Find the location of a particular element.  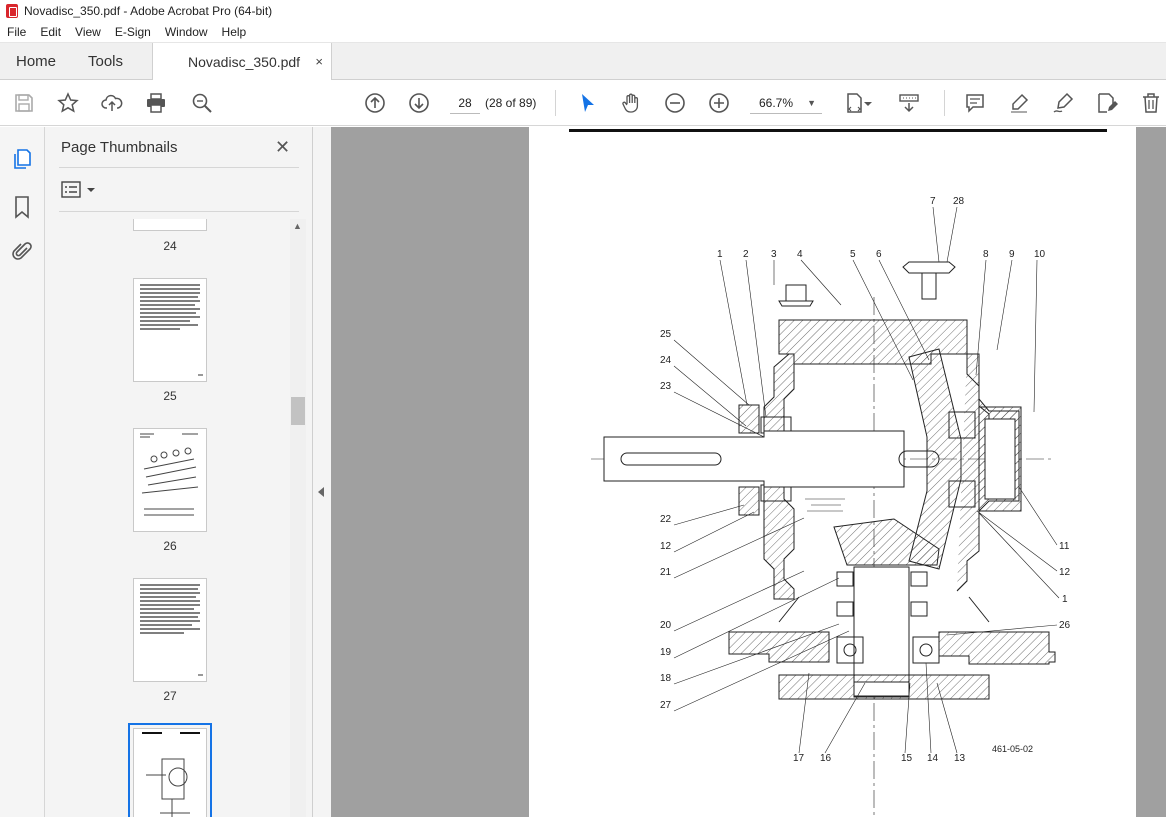

thumbnail-scrollbar: ▲ is located at coordinates (298, 518).